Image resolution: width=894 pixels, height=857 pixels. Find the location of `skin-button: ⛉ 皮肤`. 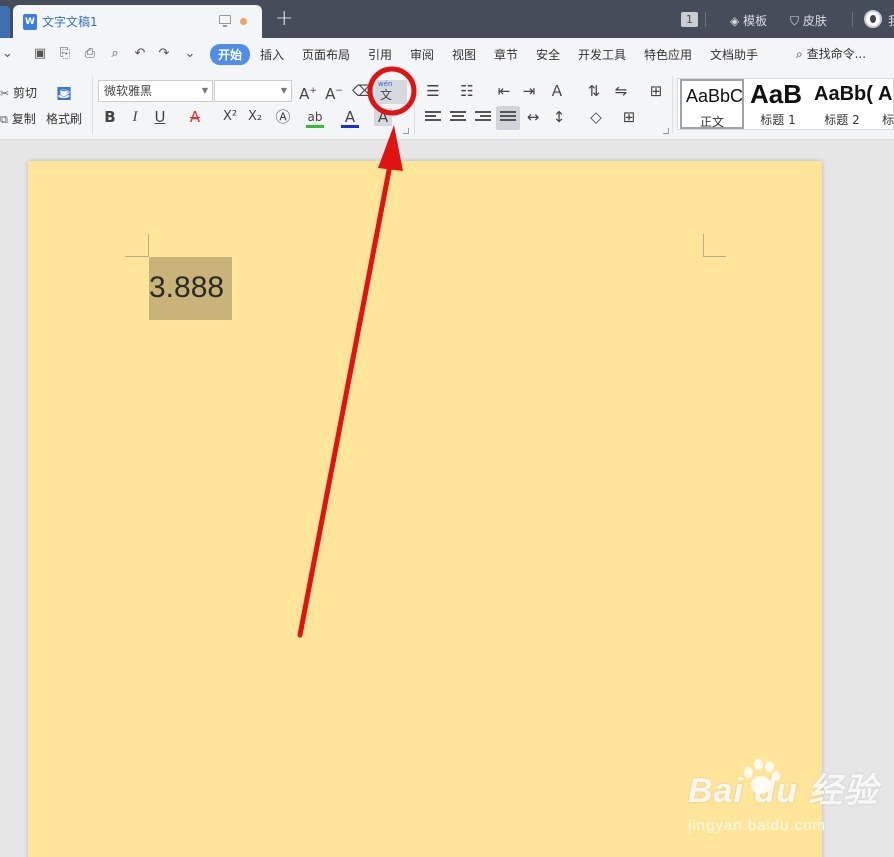

skin-button: ⛉ 皮肤 is located at coordinates (808, 20).